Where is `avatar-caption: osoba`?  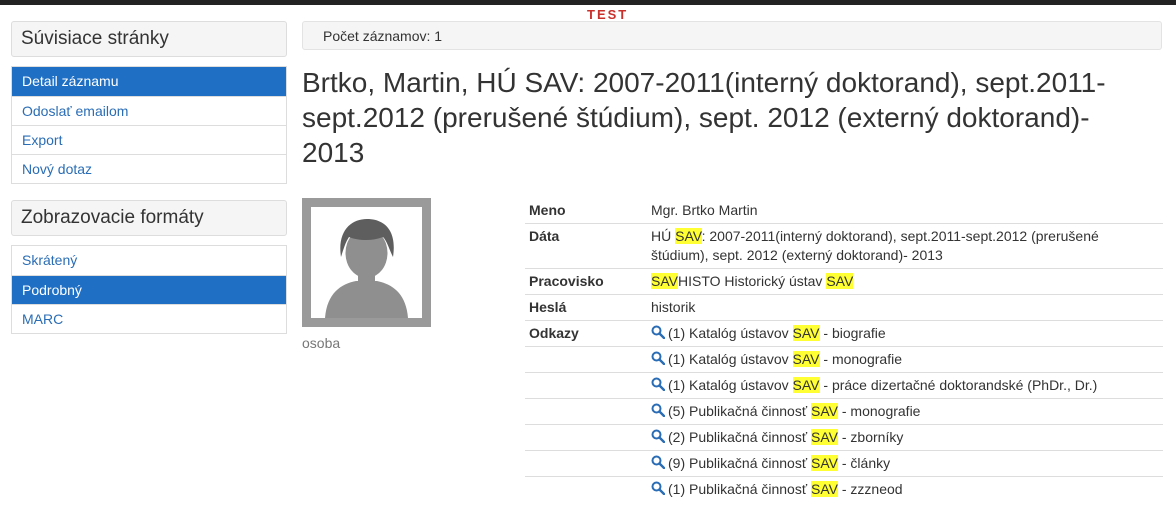
avatar-caption: osoba is located at coordinates (321, 343).